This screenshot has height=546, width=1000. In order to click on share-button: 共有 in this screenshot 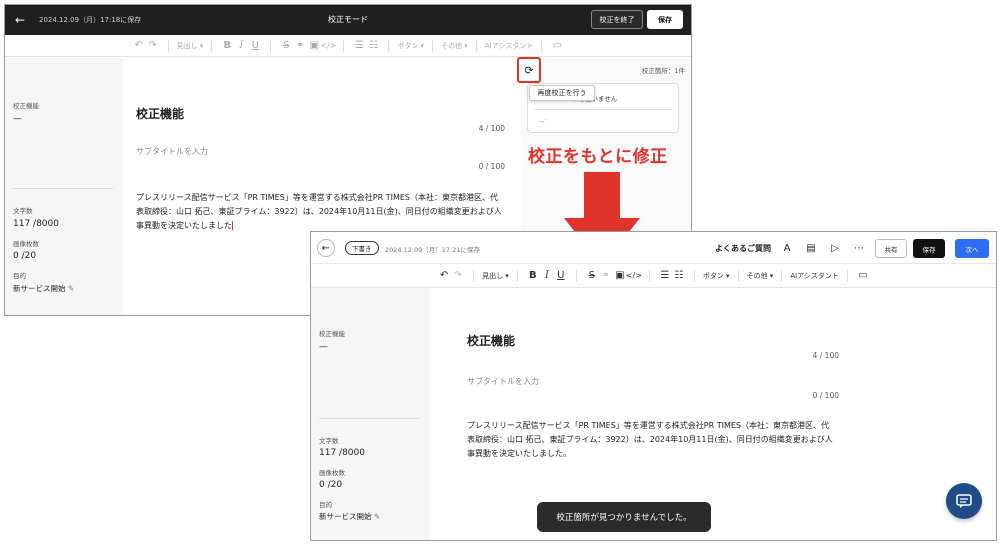, I will do `click(891, 248)`.